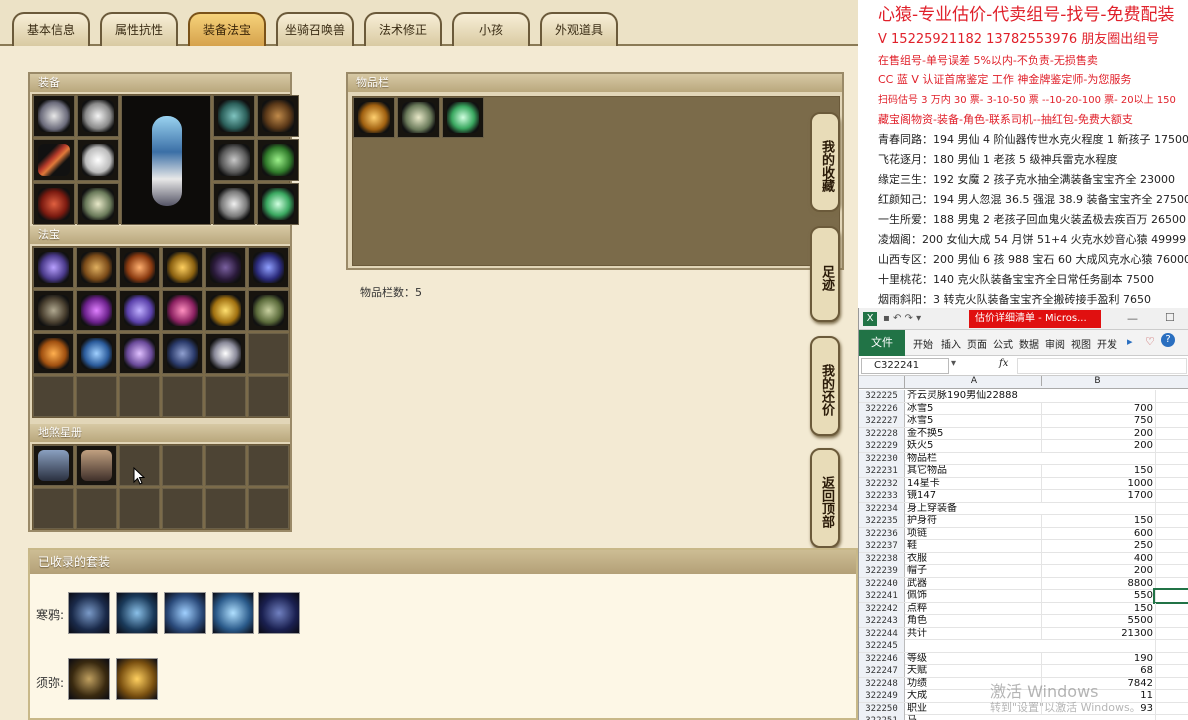 The image size is (1188, 720). What do you see at coordinates (1023, 508) in the screenshot?
I see `sheet-row: 322234 身上穿装备` at bounding box center [1023, 508].